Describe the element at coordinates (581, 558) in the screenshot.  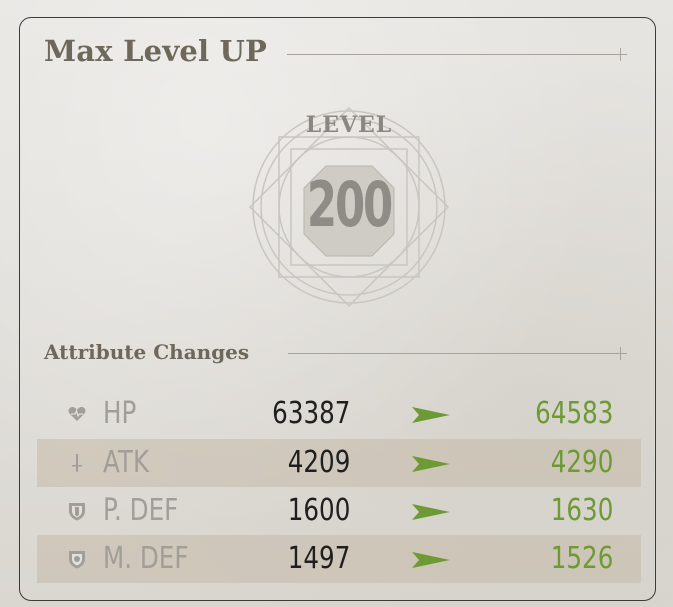
I see `attribute-new-value: 1526` at that location.